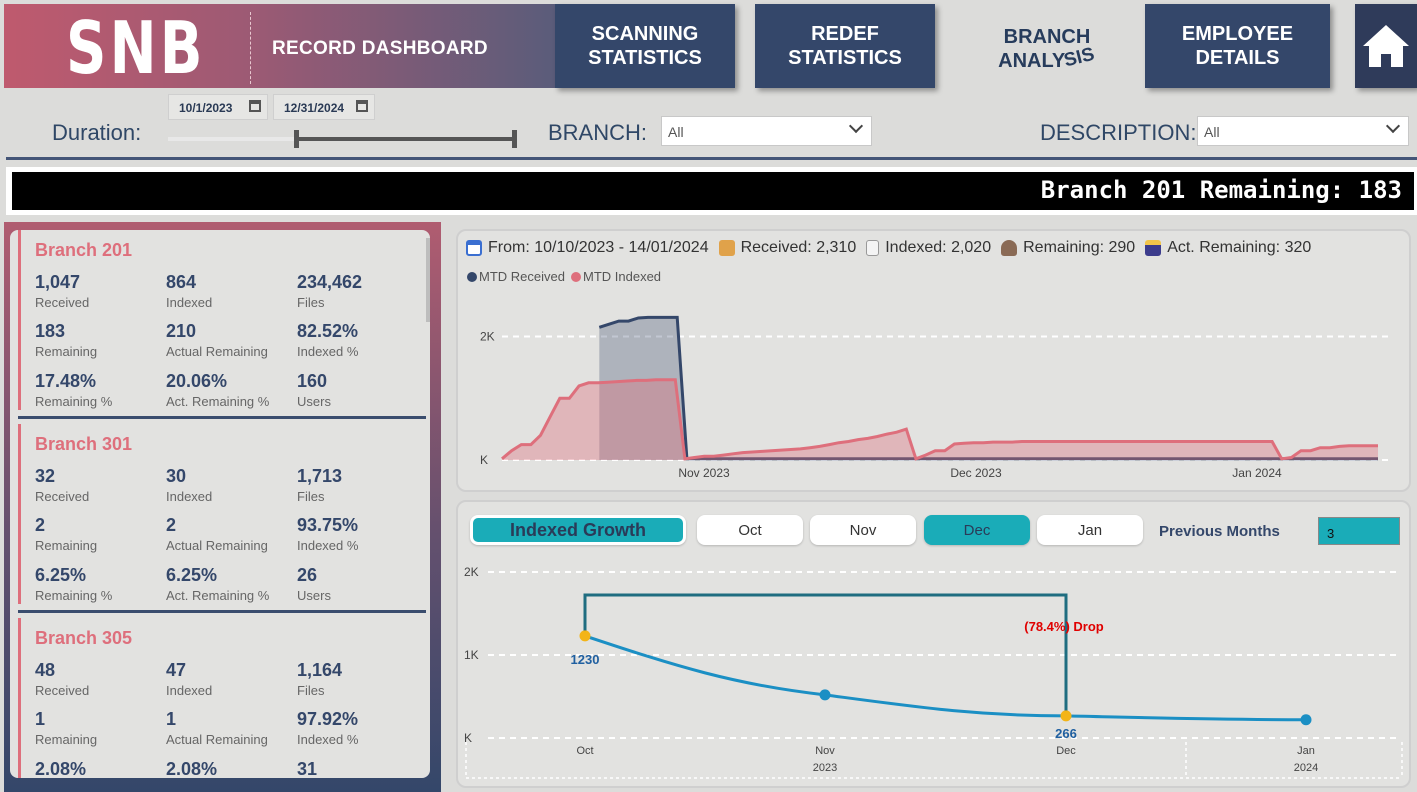 This screenshot has width=1417, height=792. Describe the element at coordinates (296, 139) in the screenshot. I see `slider-handle-start` at that location.